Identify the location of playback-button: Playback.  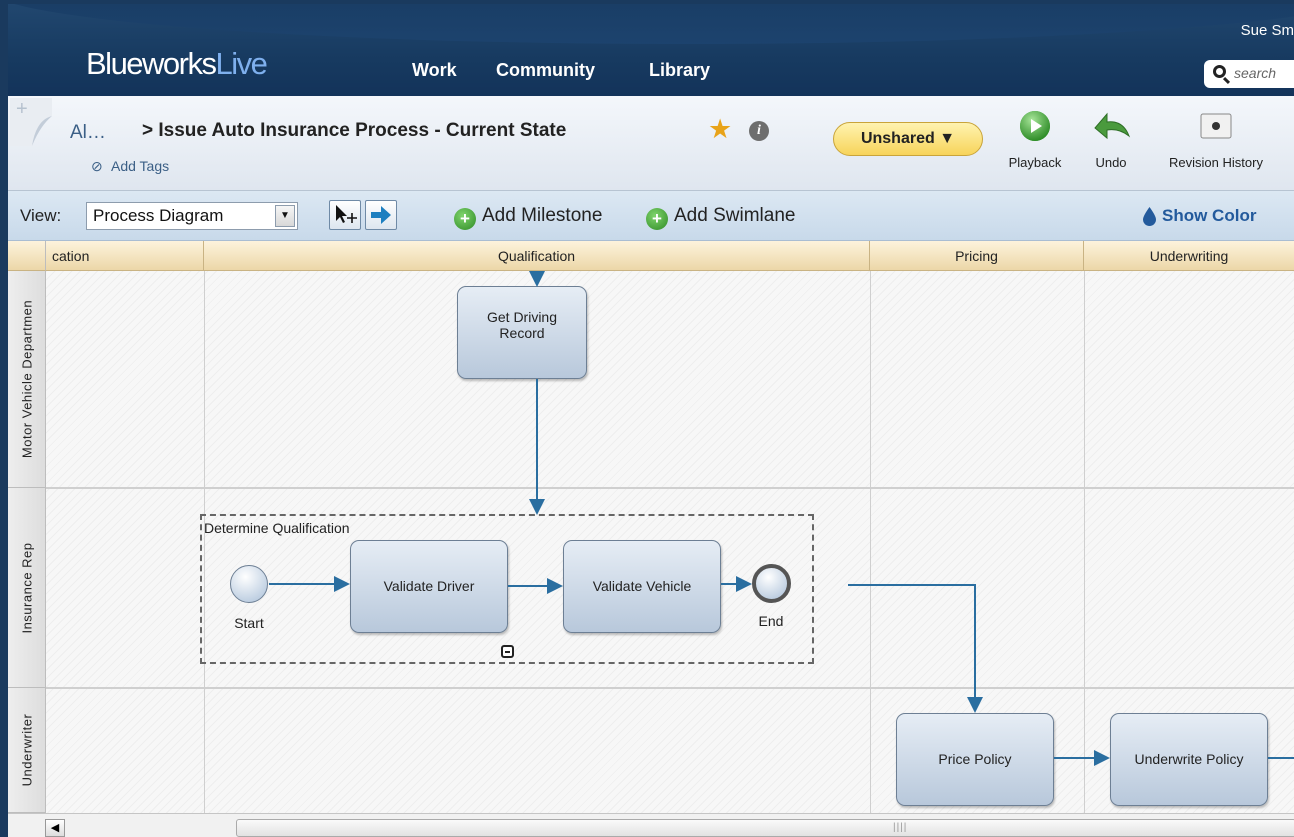
(1035, 140).